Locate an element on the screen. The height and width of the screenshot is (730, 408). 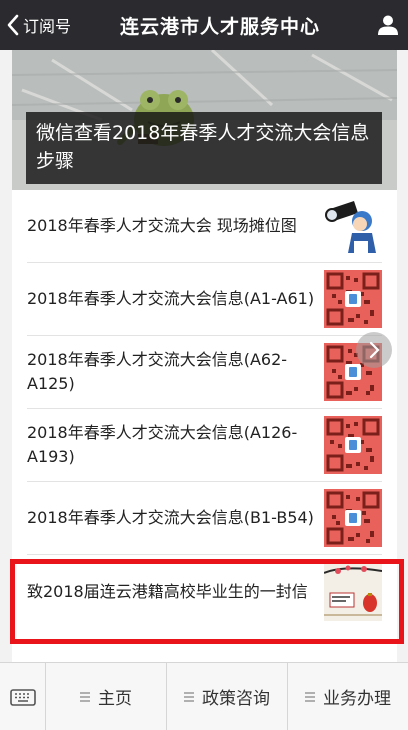
chevron-right-icon is located at coordinates (374, 350).